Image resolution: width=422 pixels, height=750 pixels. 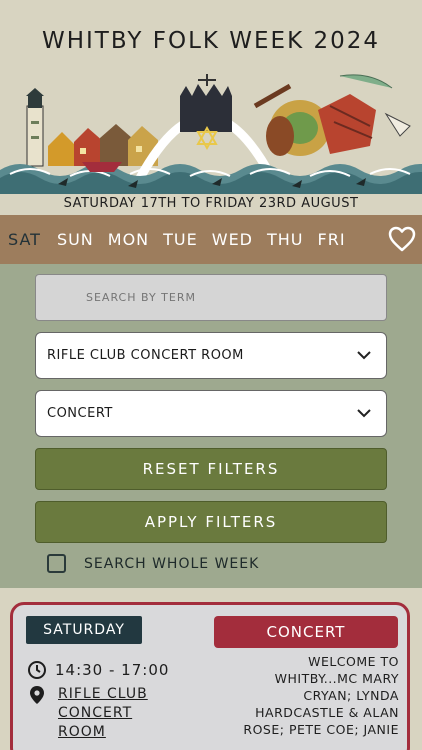 What do you see at coordinates (56, 563) in the screenshot?
I see `search-whole-week-checkbox` at bounding box center [56, 563].